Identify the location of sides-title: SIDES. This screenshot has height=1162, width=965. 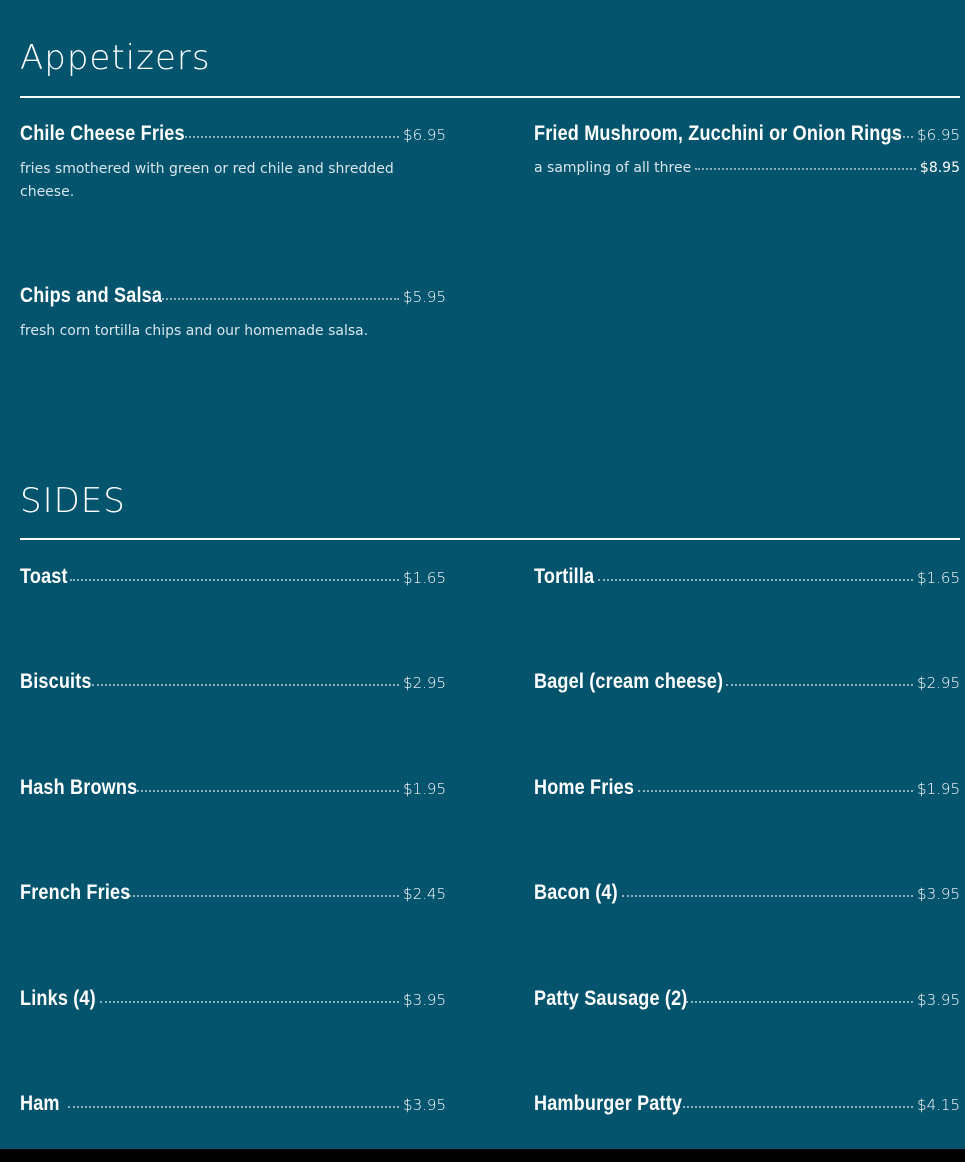
(73, 501).